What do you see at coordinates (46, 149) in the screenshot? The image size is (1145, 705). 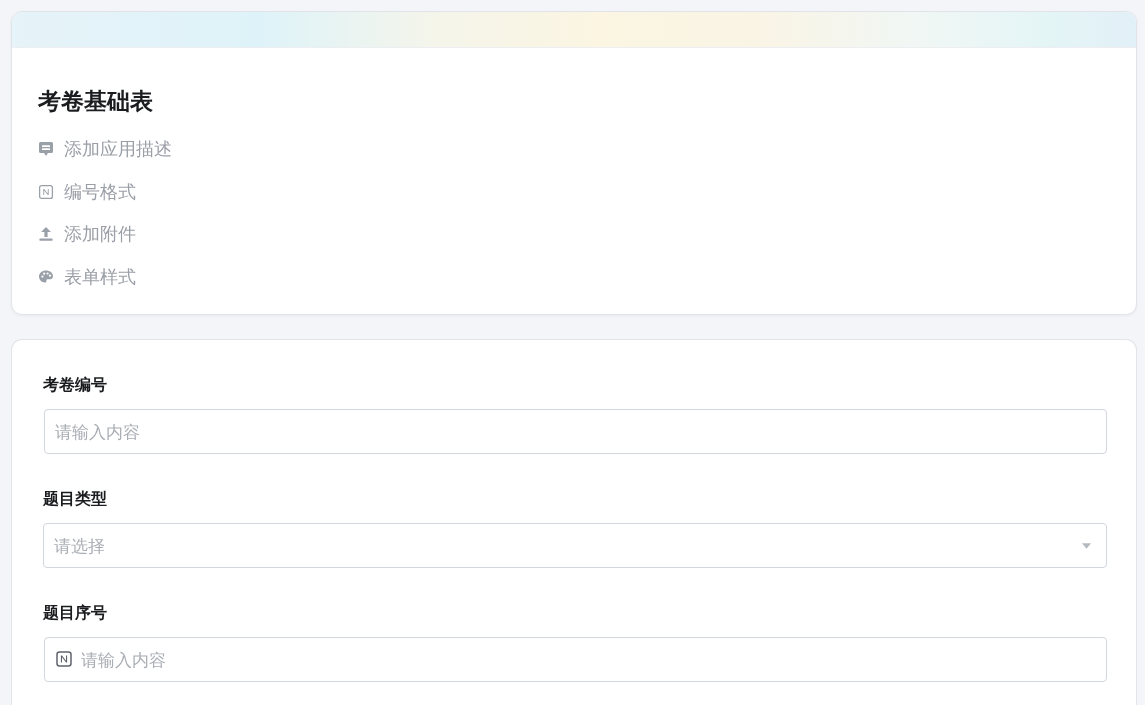 I see `comment-icon` at bounding box center [46, 149].